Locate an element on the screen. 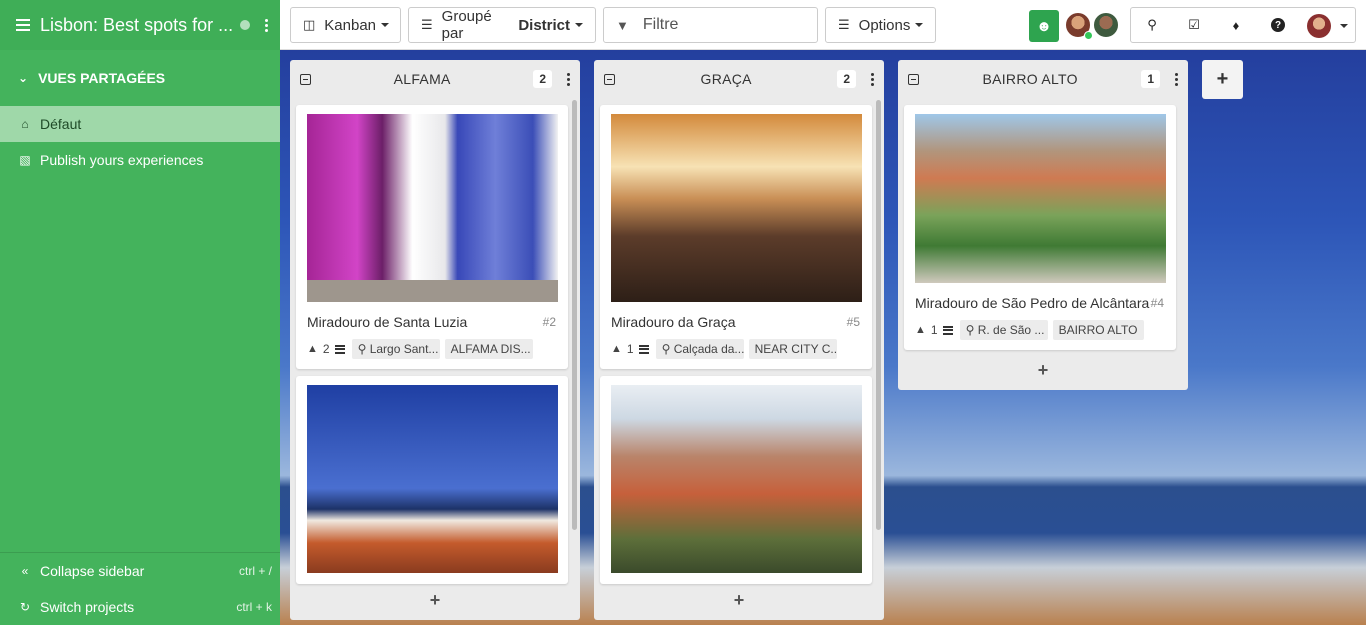 The image size is (1366, 625). group-by-button: ☰ Groupé par District is located at coordinates (502, 25).